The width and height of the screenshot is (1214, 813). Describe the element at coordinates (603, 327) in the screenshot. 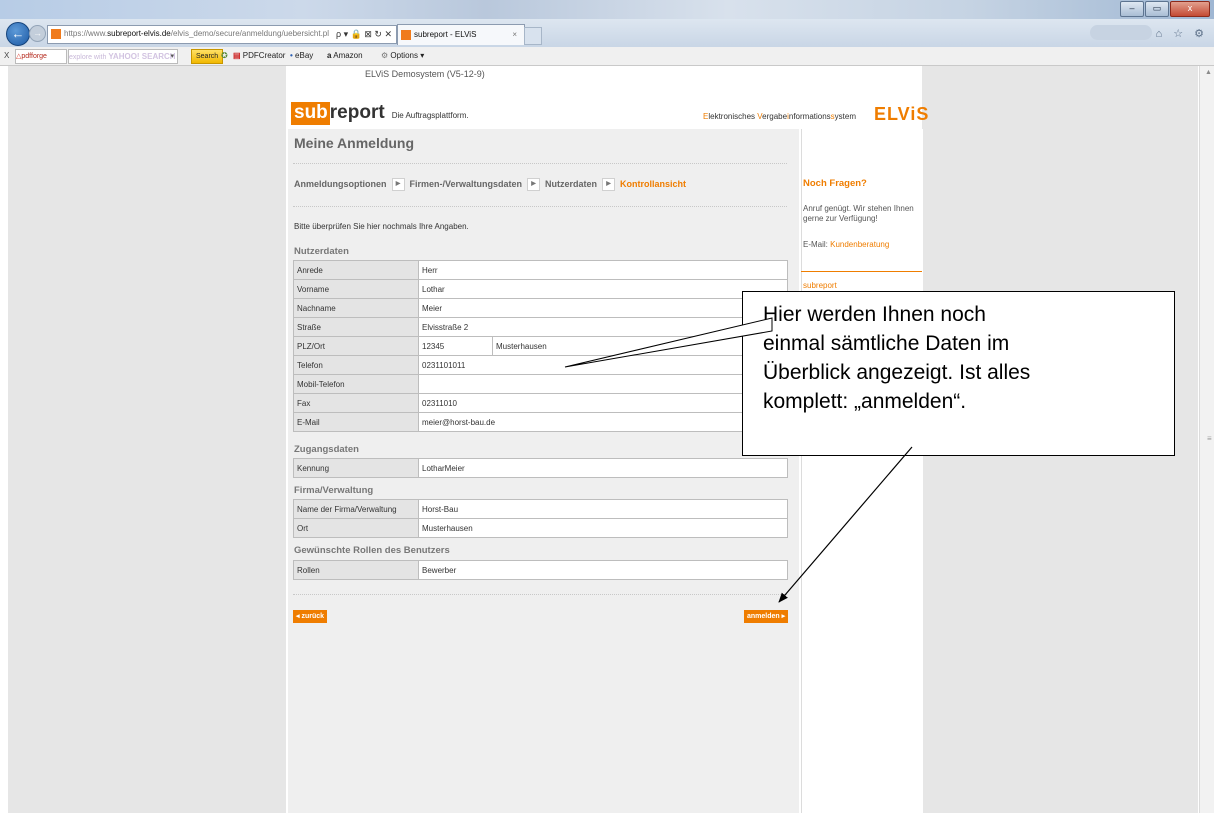

I see `field-value: Elvisstraße 2` at that location.